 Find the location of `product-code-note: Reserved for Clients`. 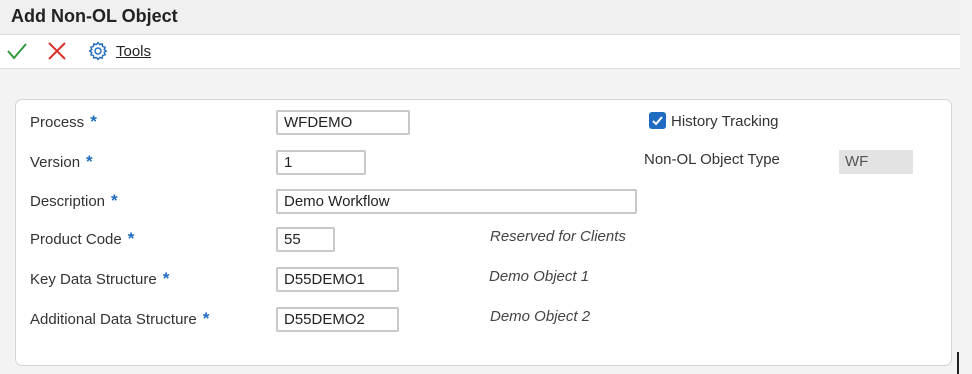

product-code-note: Reserved for Clients is located at coordinates (558, 236).